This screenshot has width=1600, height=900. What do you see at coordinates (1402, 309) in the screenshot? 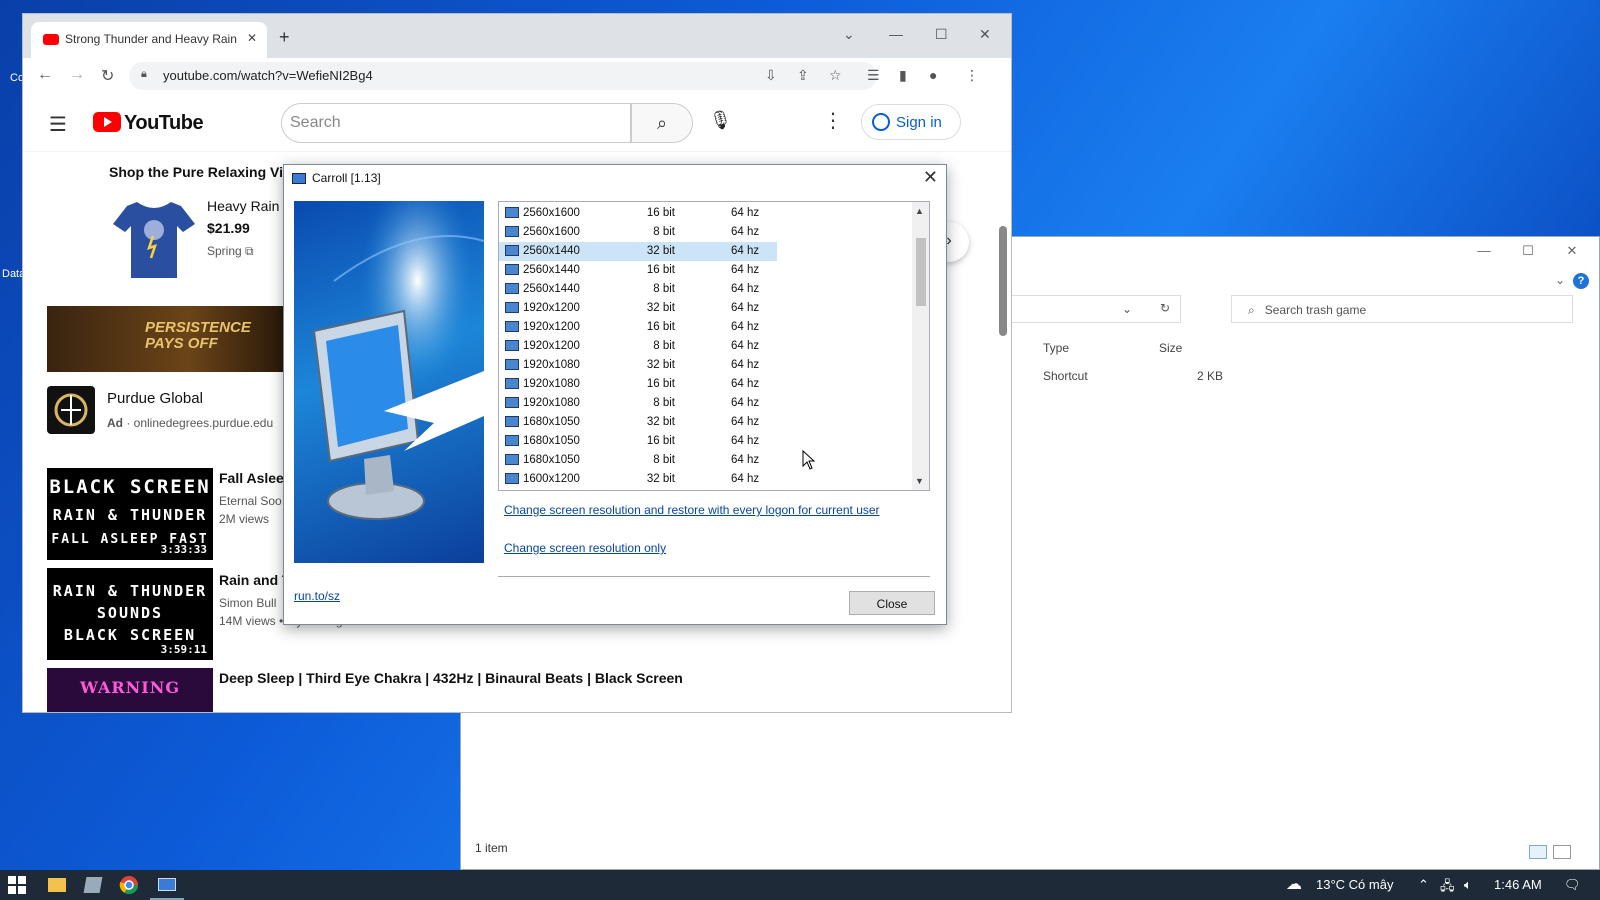
I see `explorer-search-input: ⌕ Search trash game` at bounding box center [1402, 309].